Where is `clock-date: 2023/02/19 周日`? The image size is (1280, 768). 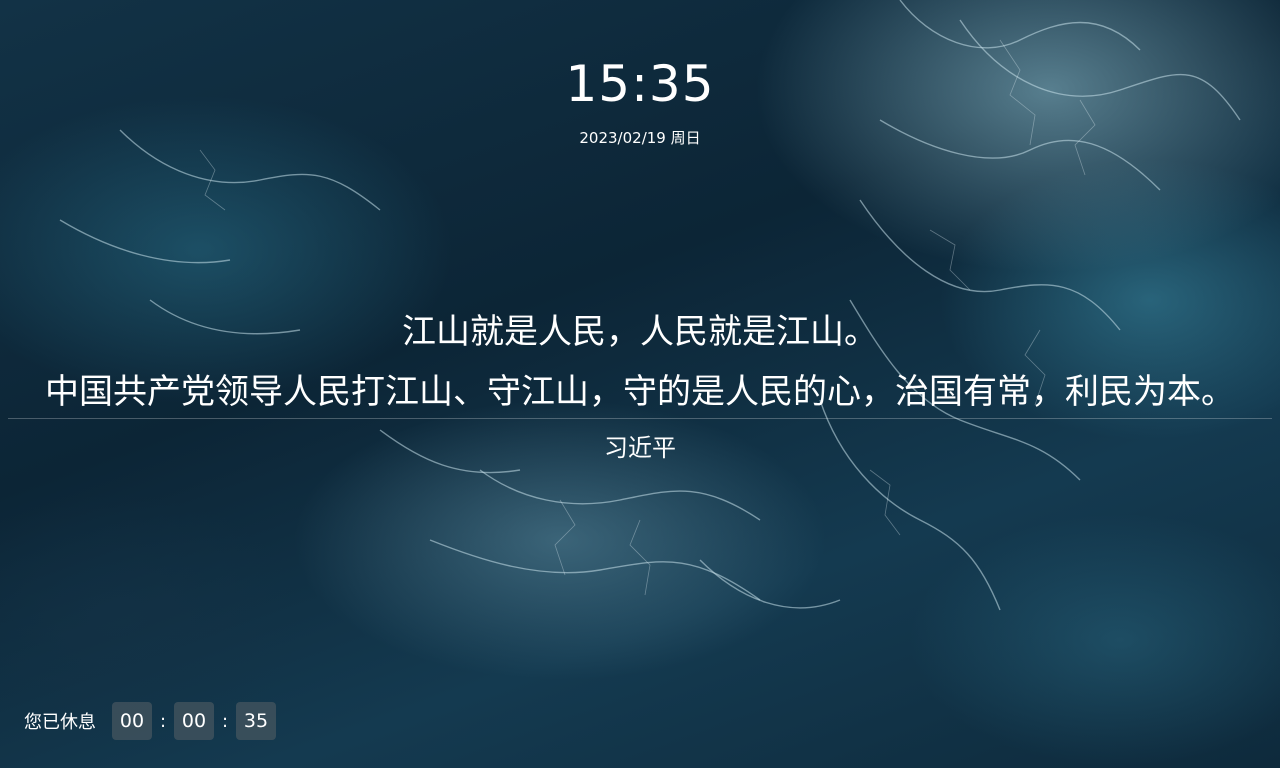 clock-date: 2023/02/19 周日 is located at coordinates (640, 138).